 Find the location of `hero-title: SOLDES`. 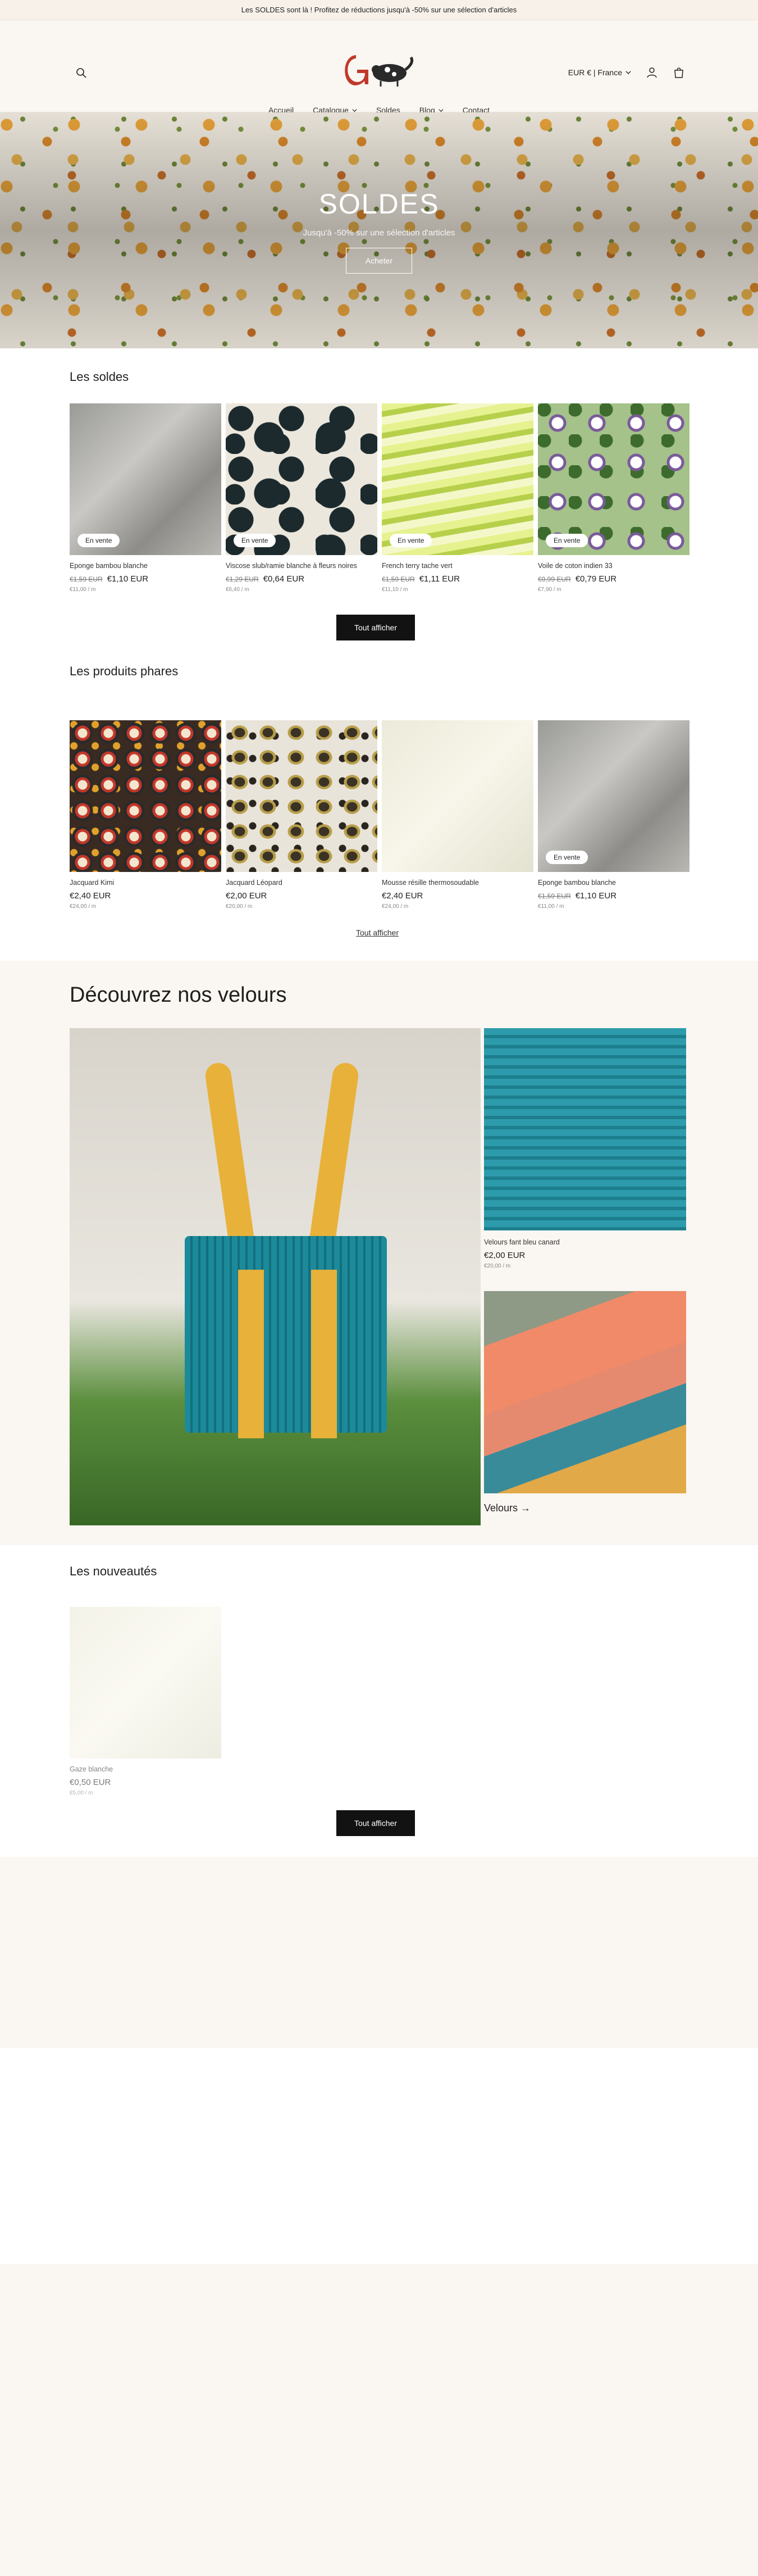

hero-title: SOLDES is located at coordinates (379, 204).